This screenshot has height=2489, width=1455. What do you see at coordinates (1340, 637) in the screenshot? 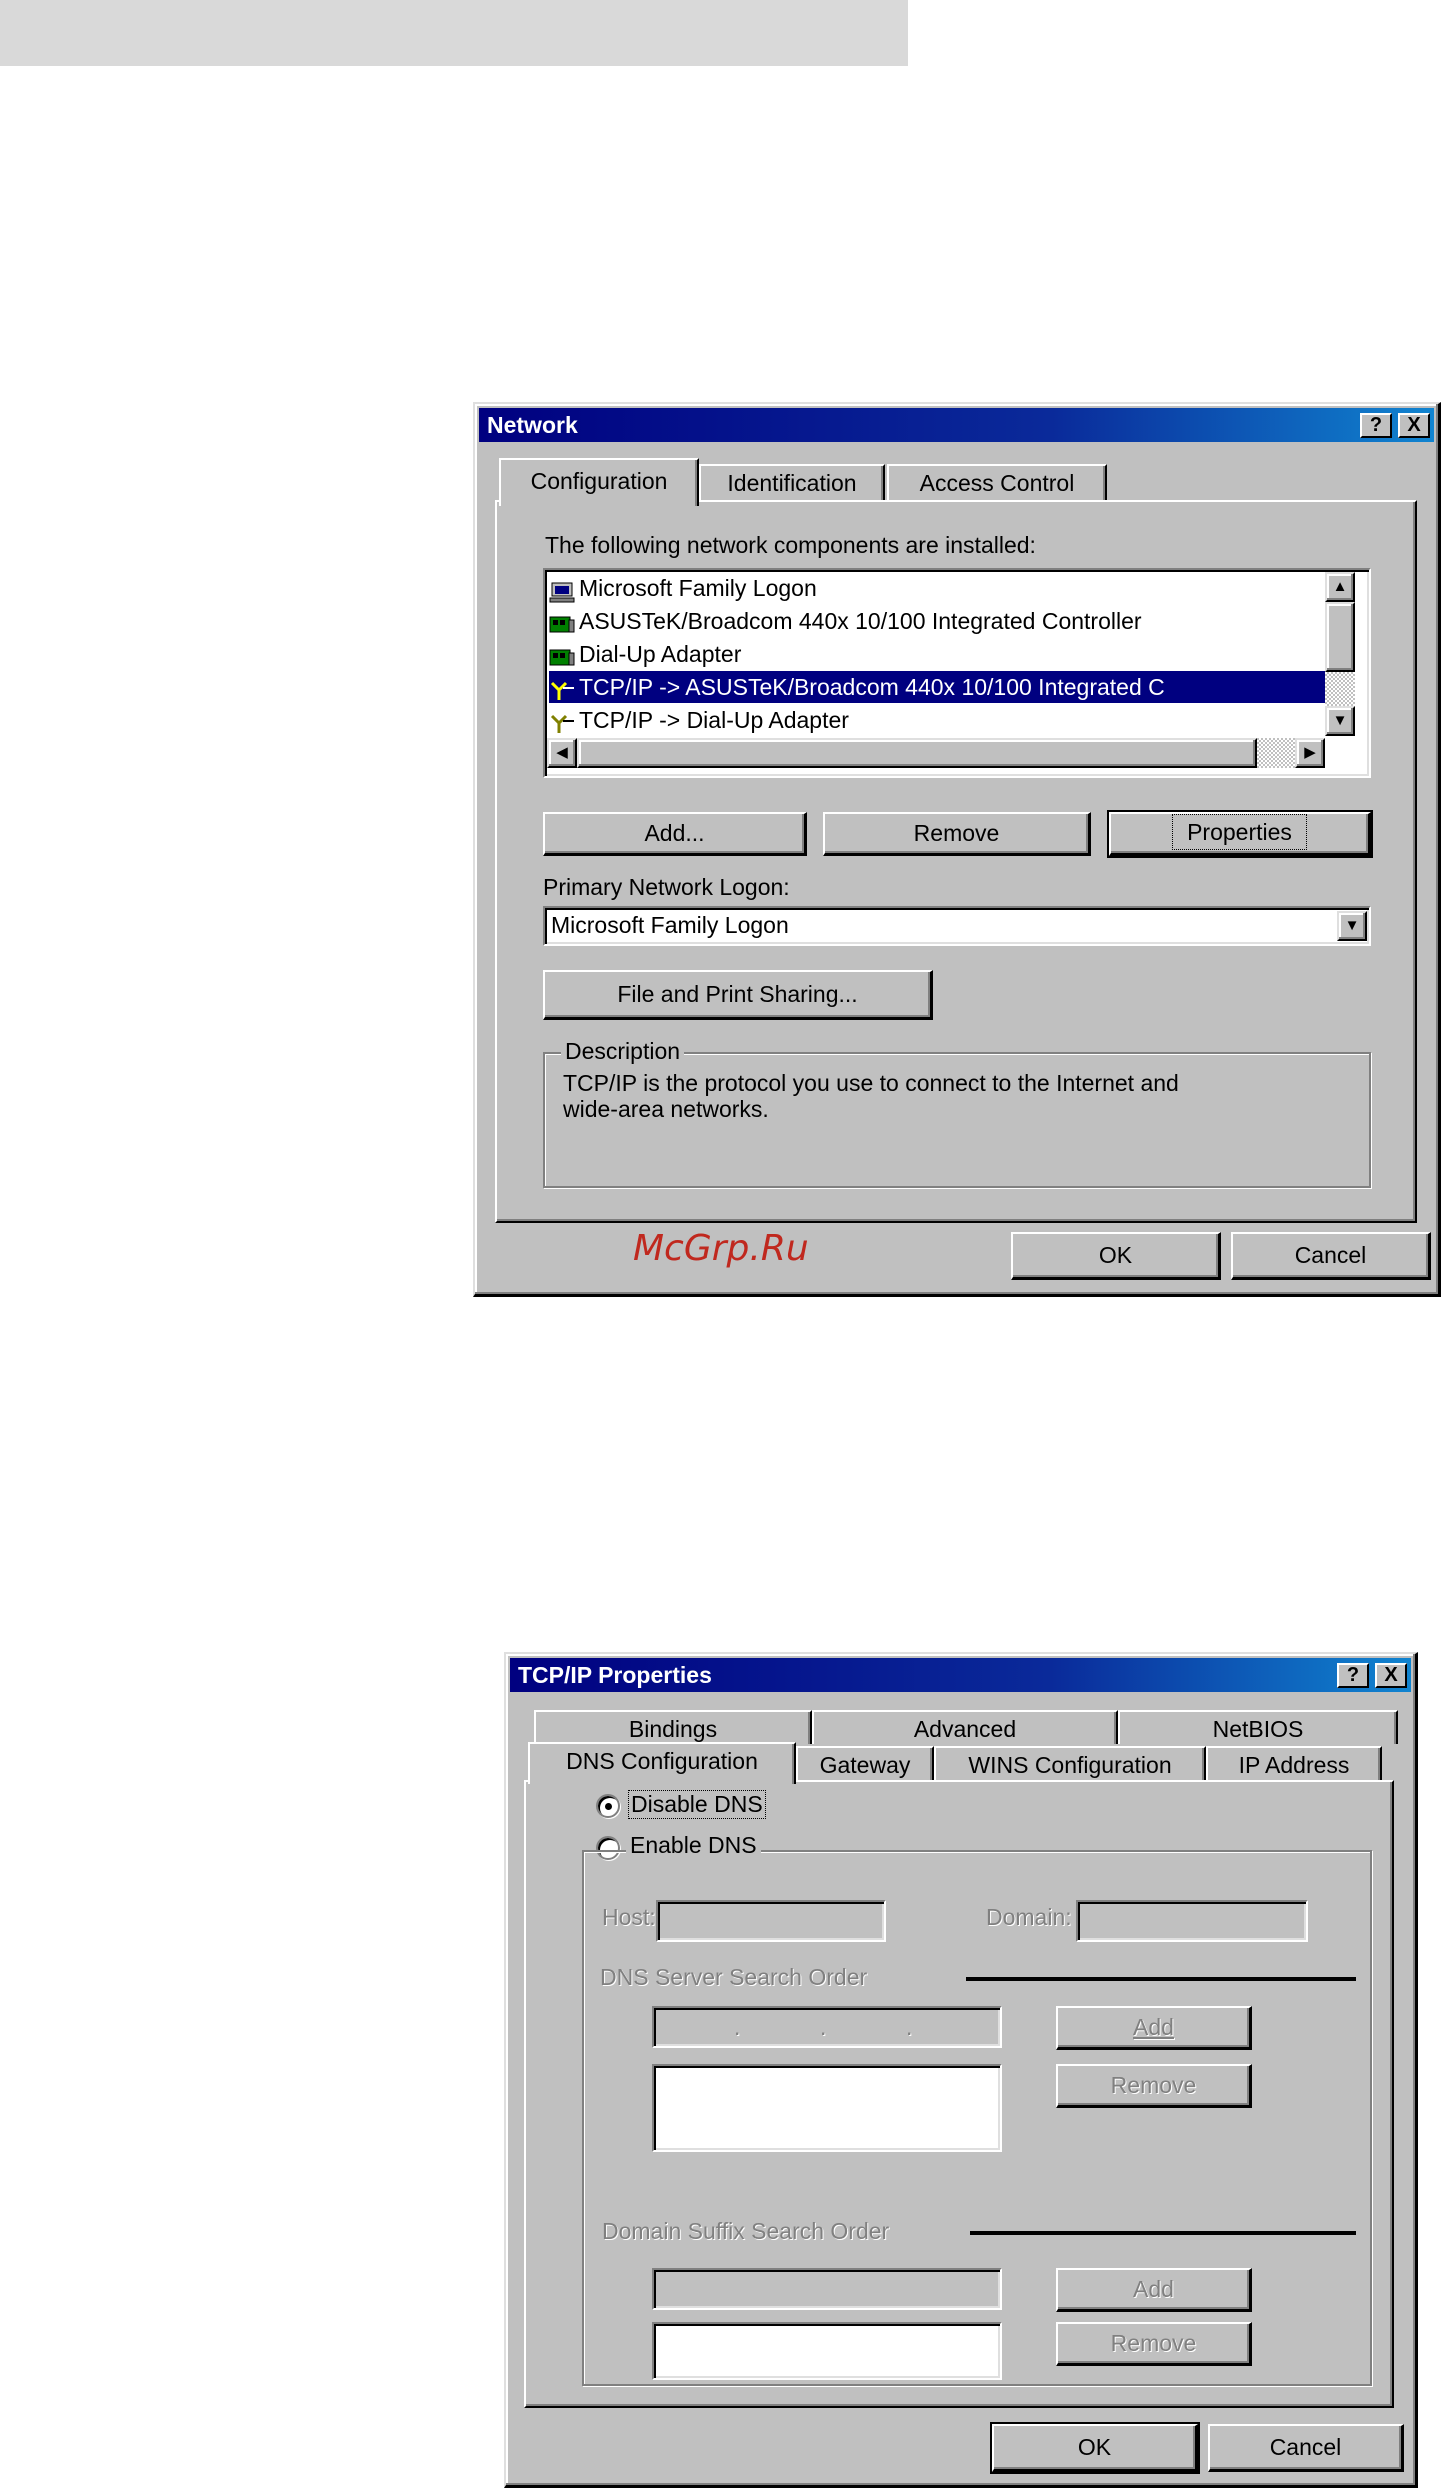
I see `scroll-thumb` at bounding box center [1340, 637].